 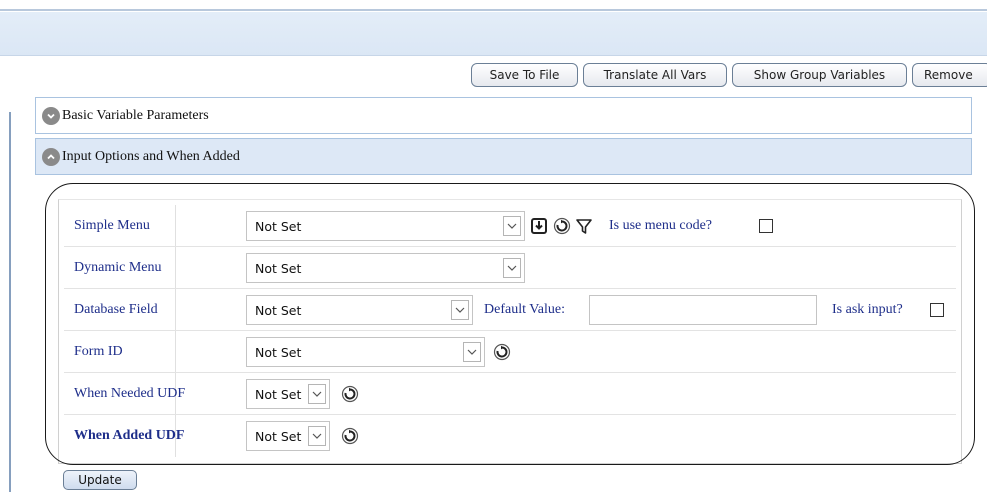 What do you see at coordinates (151, 156) in the screenshot?
I see `panel-title: Input Options and When Added` at bounding box center [151, 156].